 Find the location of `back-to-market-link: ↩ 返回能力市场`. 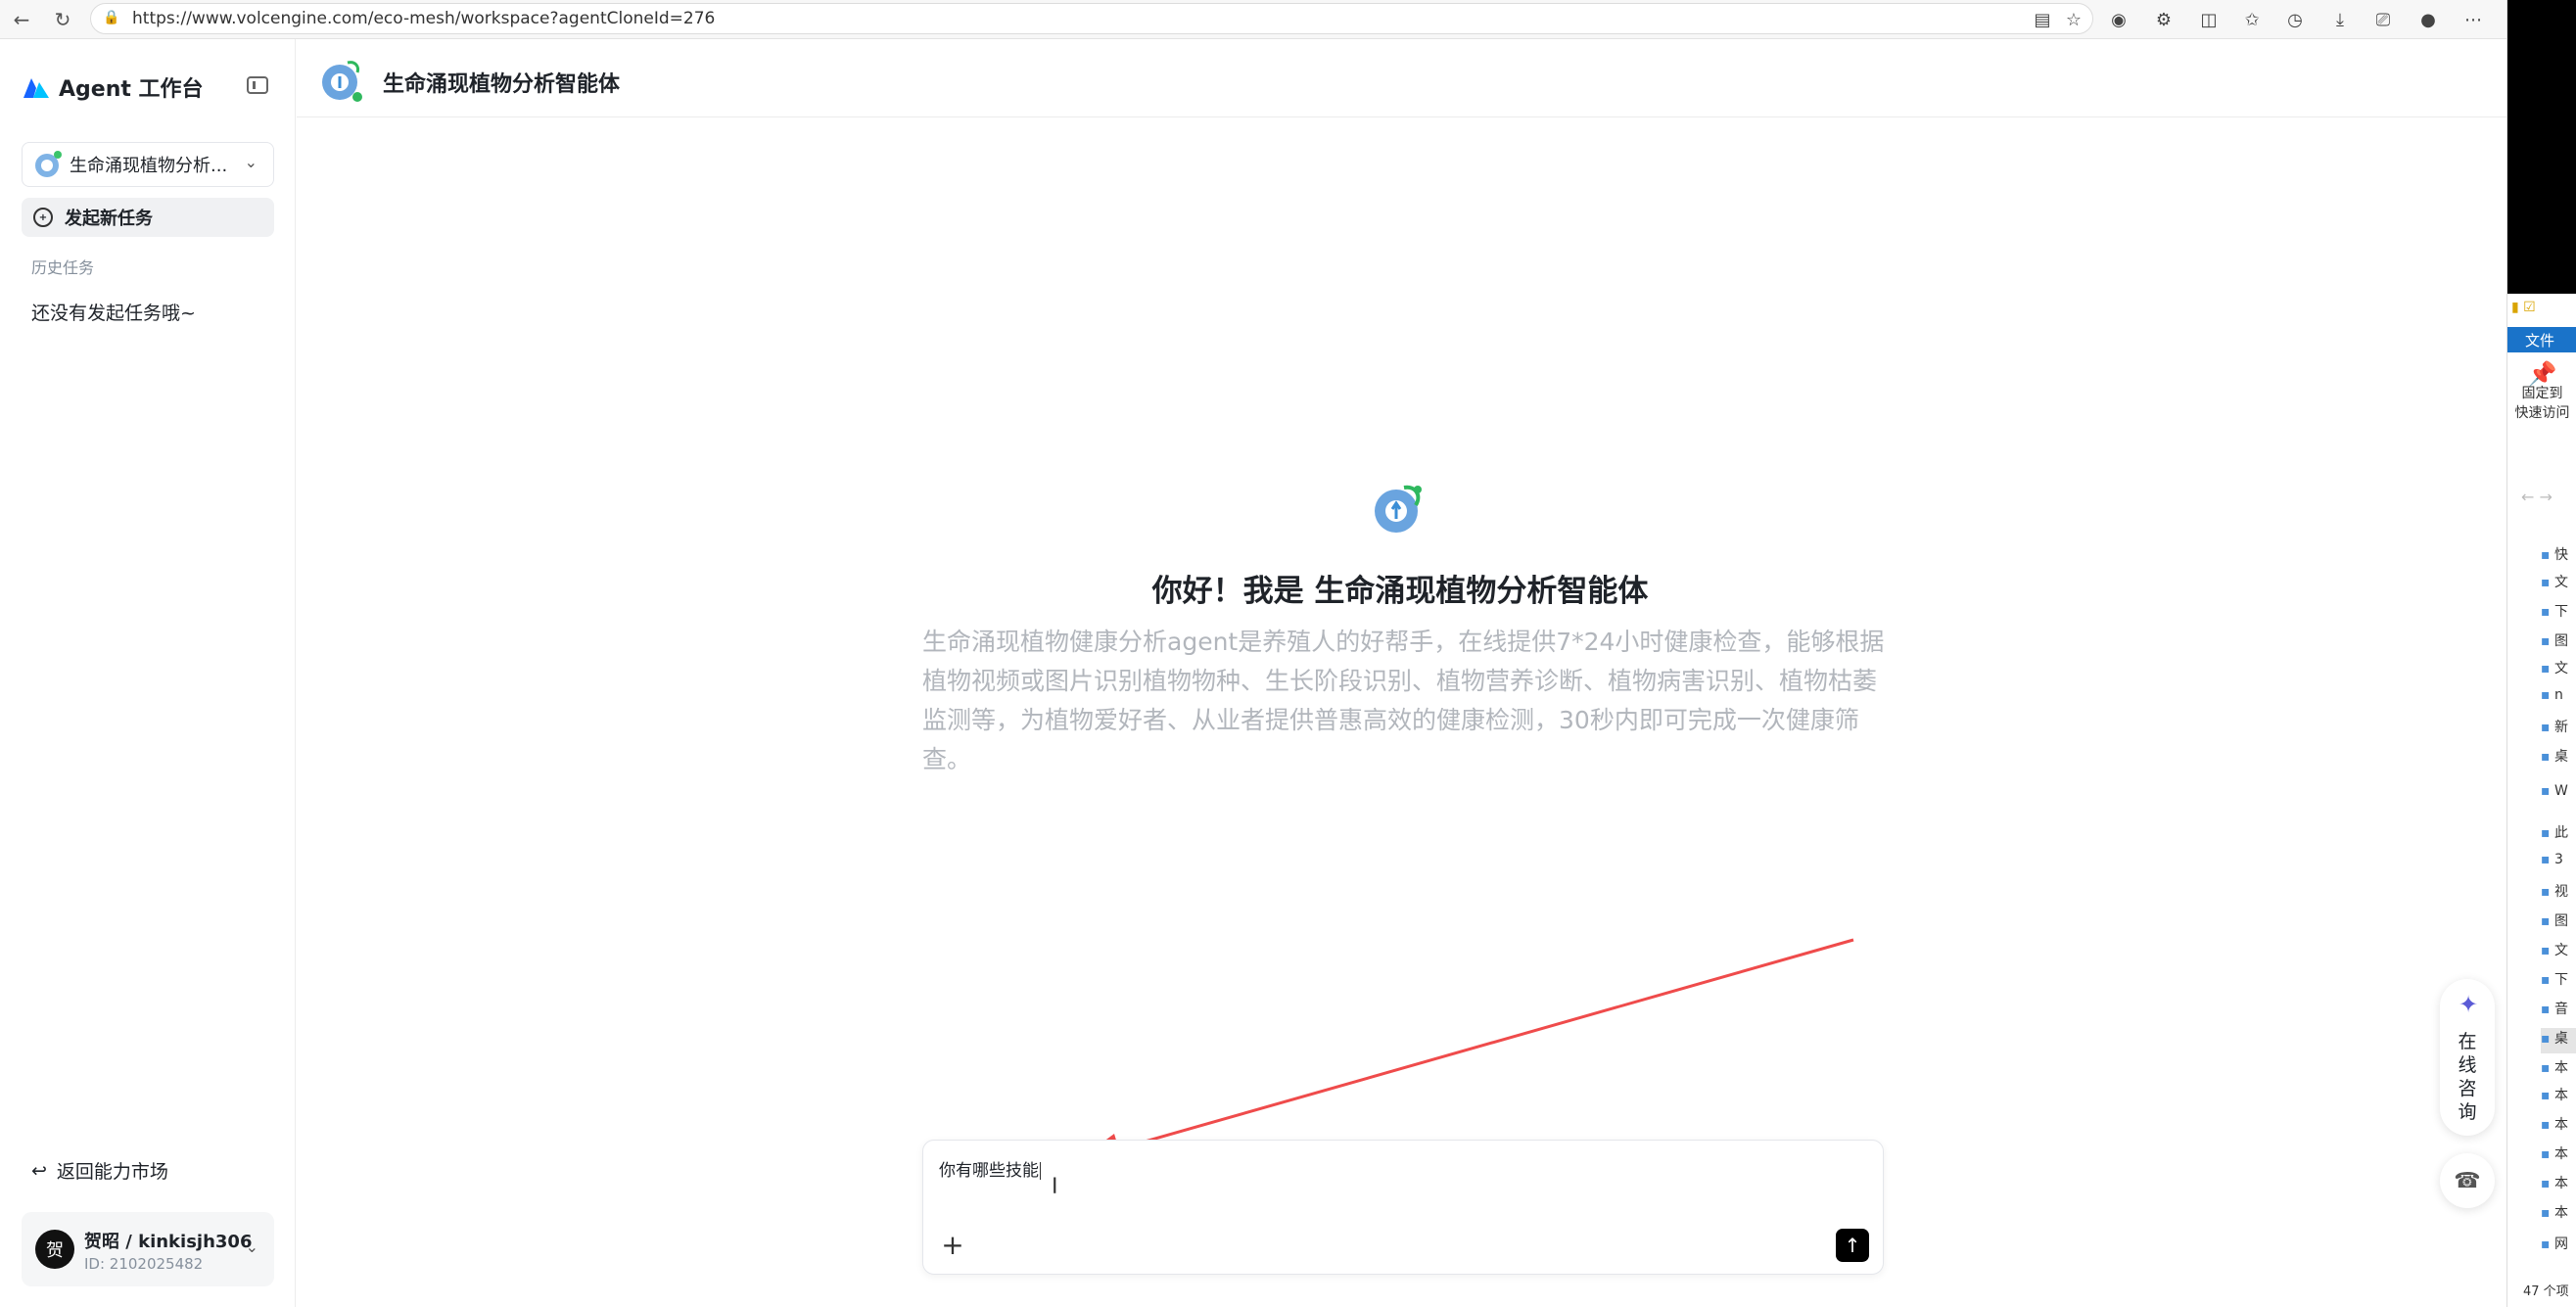

back-to-market-link: ↩ 返回能力市场 is located at coordinates (99, 1171).